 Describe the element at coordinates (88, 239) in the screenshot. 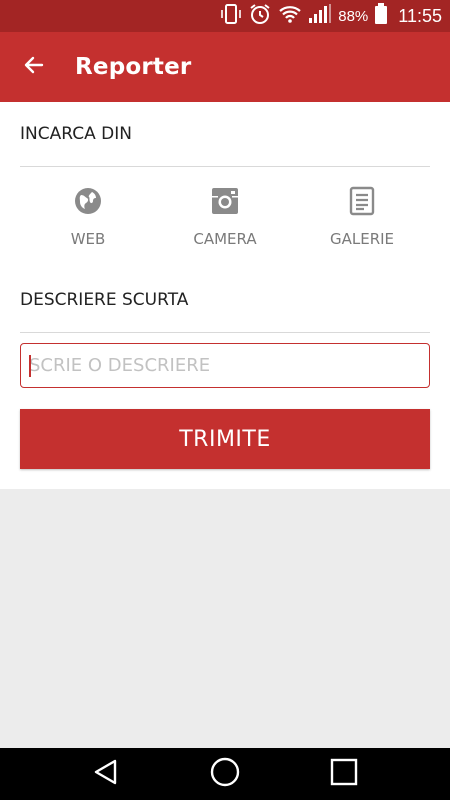

I see `source-web-label: WEB` at that location.